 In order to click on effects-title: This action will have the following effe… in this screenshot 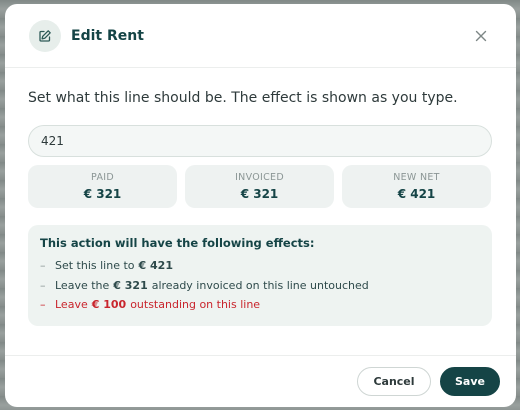, I will do `click(177, 243)`.